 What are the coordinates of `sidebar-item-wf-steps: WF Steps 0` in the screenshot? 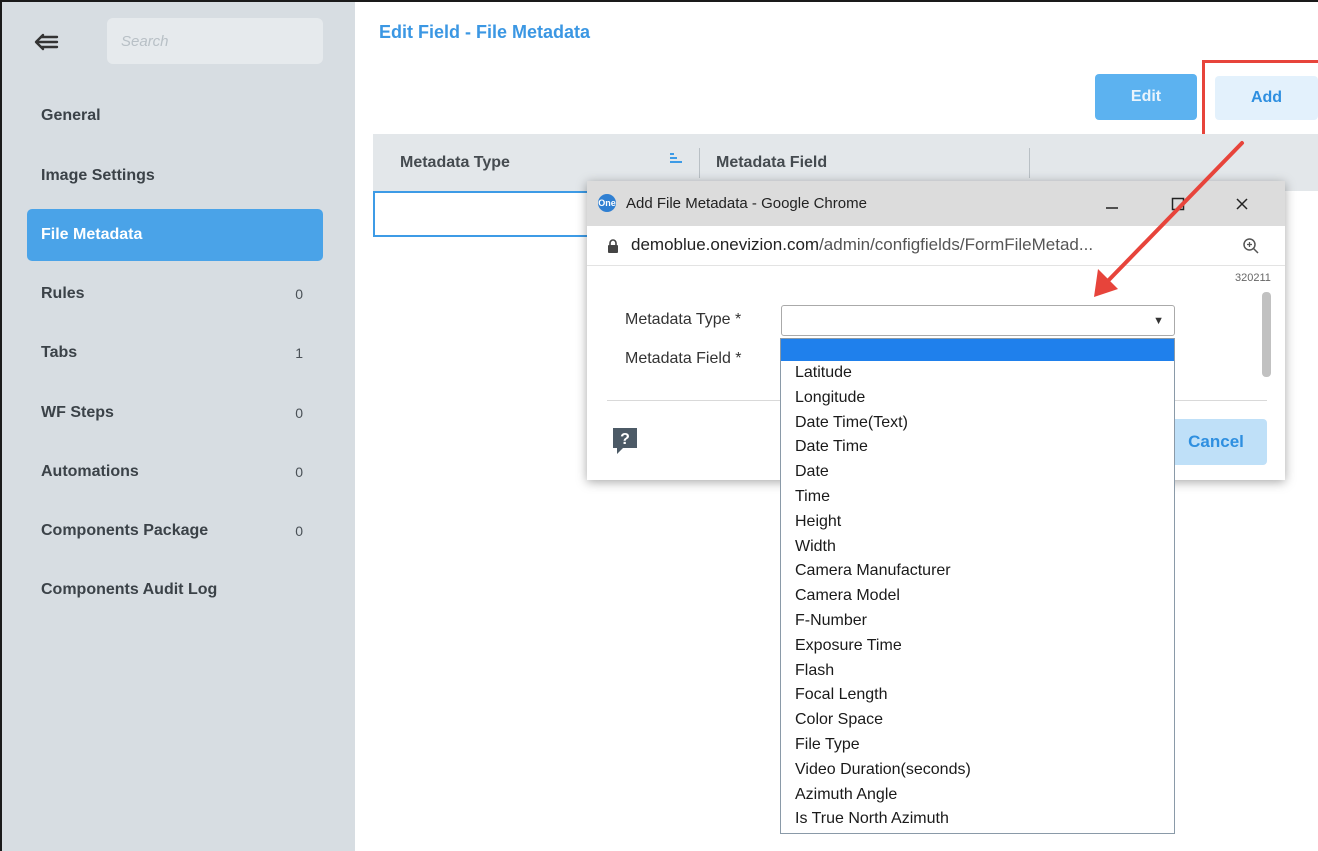 It's located at (175, 413).